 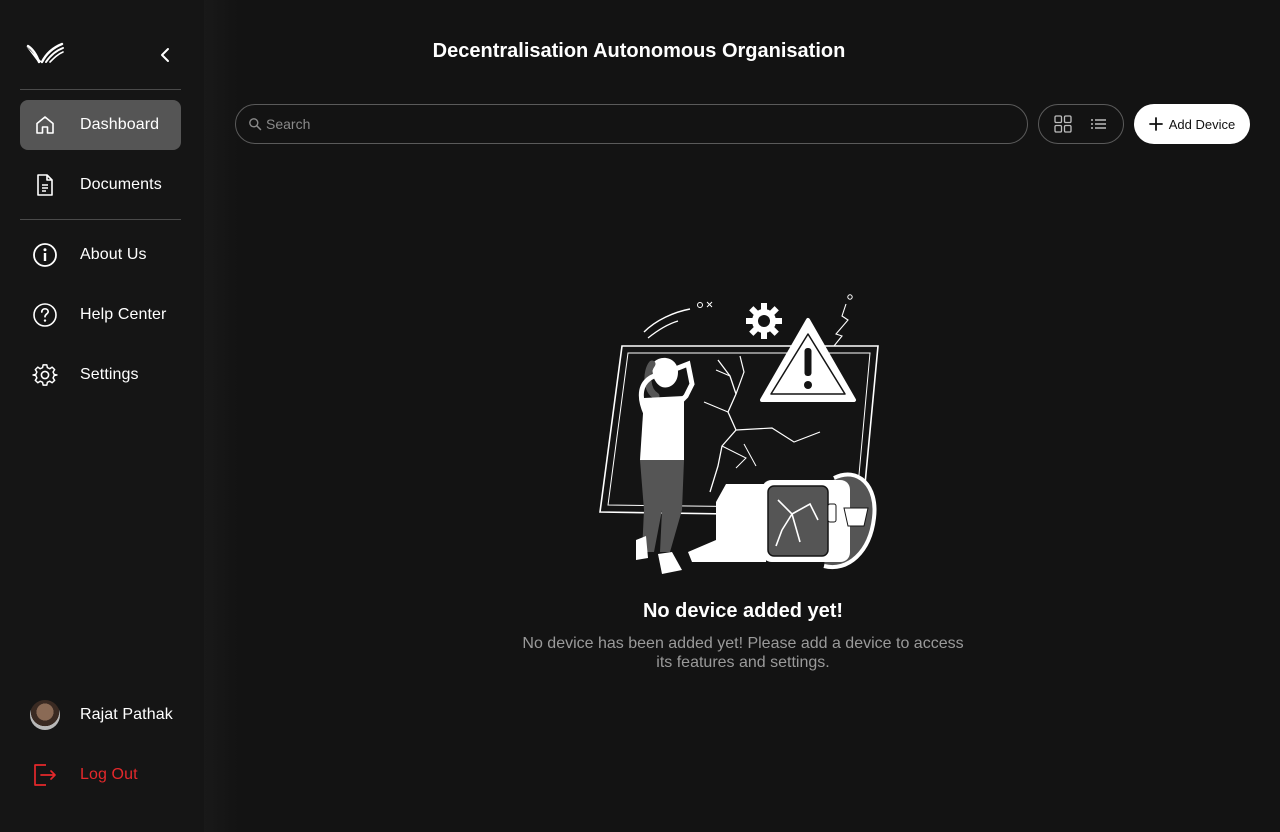 What do you see at coordinates (646, 124) in the screenshot?
I see `search-input` at bounding box center [646, 124].